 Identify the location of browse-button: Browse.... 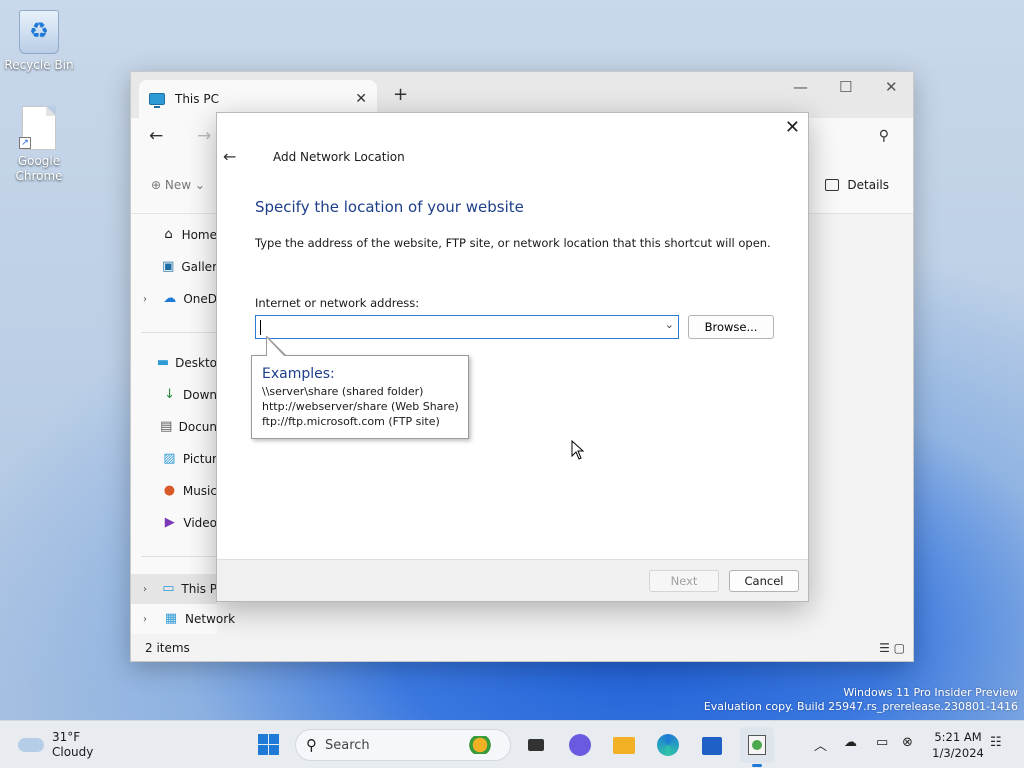
(731, 327).